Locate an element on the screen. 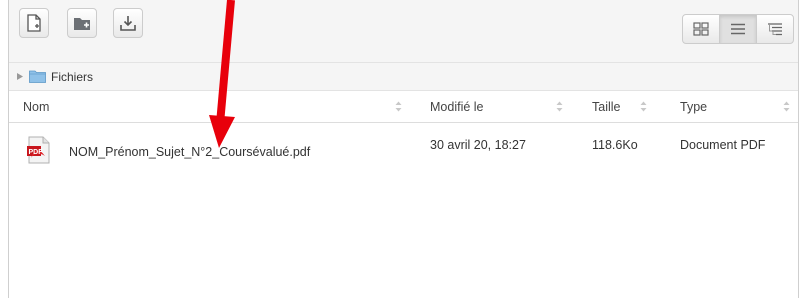 This screenshot has height=298, width=802. file-modified: 30 avril 20, 18:27 is located at coordinates (478, 145).